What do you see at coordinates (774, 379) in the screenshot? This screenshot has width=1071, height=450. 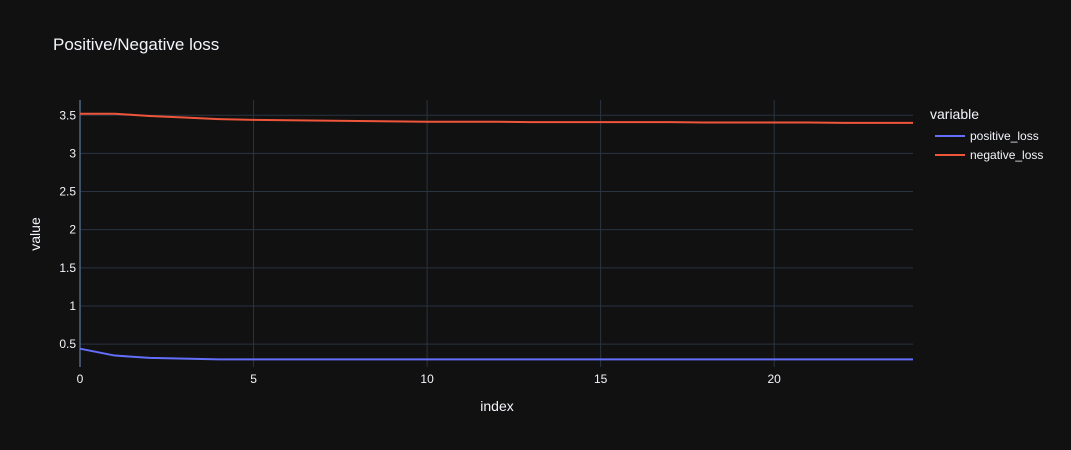 I see `x-tick-label: 20` at bounding box center [774, 379].